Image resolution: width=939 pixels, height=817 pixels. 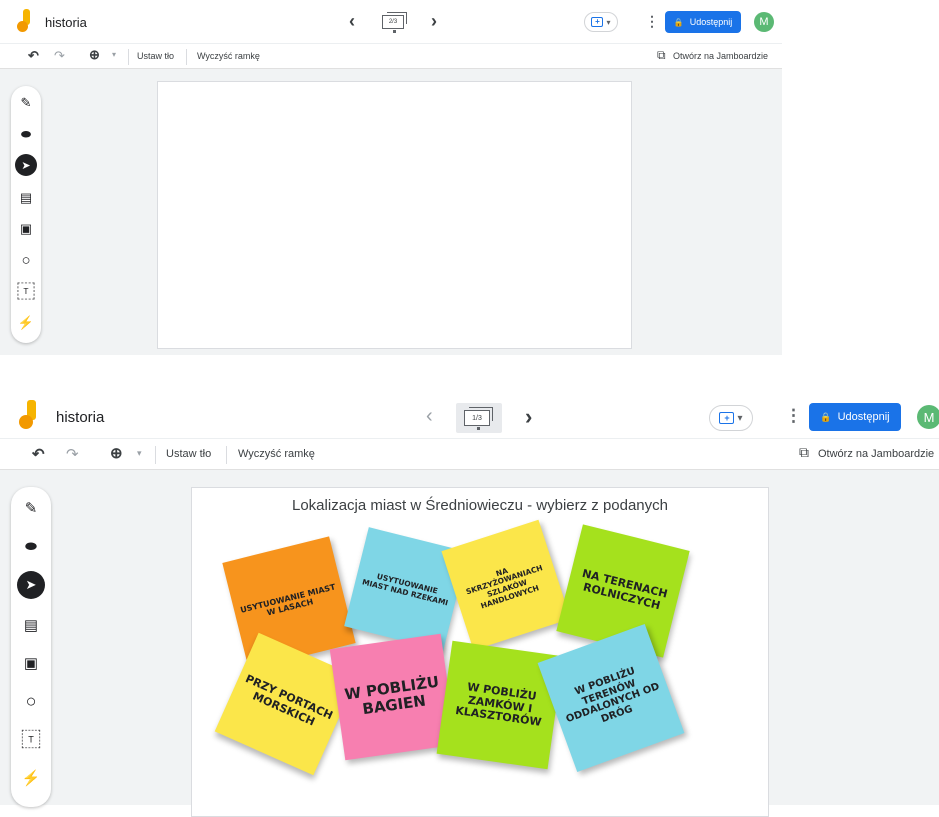 I want to click on top-bar: historia ‹ 1/3 › + ▾ ⋮ 🔒 Udostępnij M, so click(x=469, y=413).